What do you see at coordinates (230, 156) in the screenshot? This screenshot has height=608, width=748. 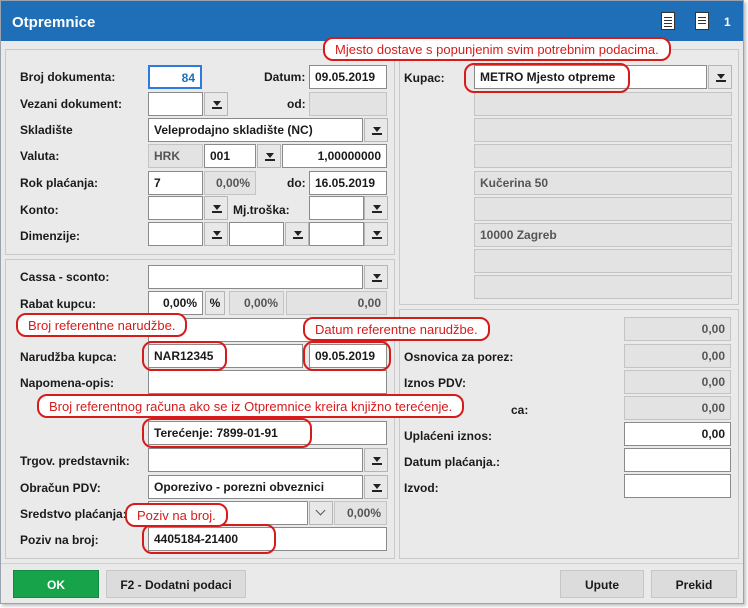 I see `valuta-number-input: 001` at bounding box center [230, 156].